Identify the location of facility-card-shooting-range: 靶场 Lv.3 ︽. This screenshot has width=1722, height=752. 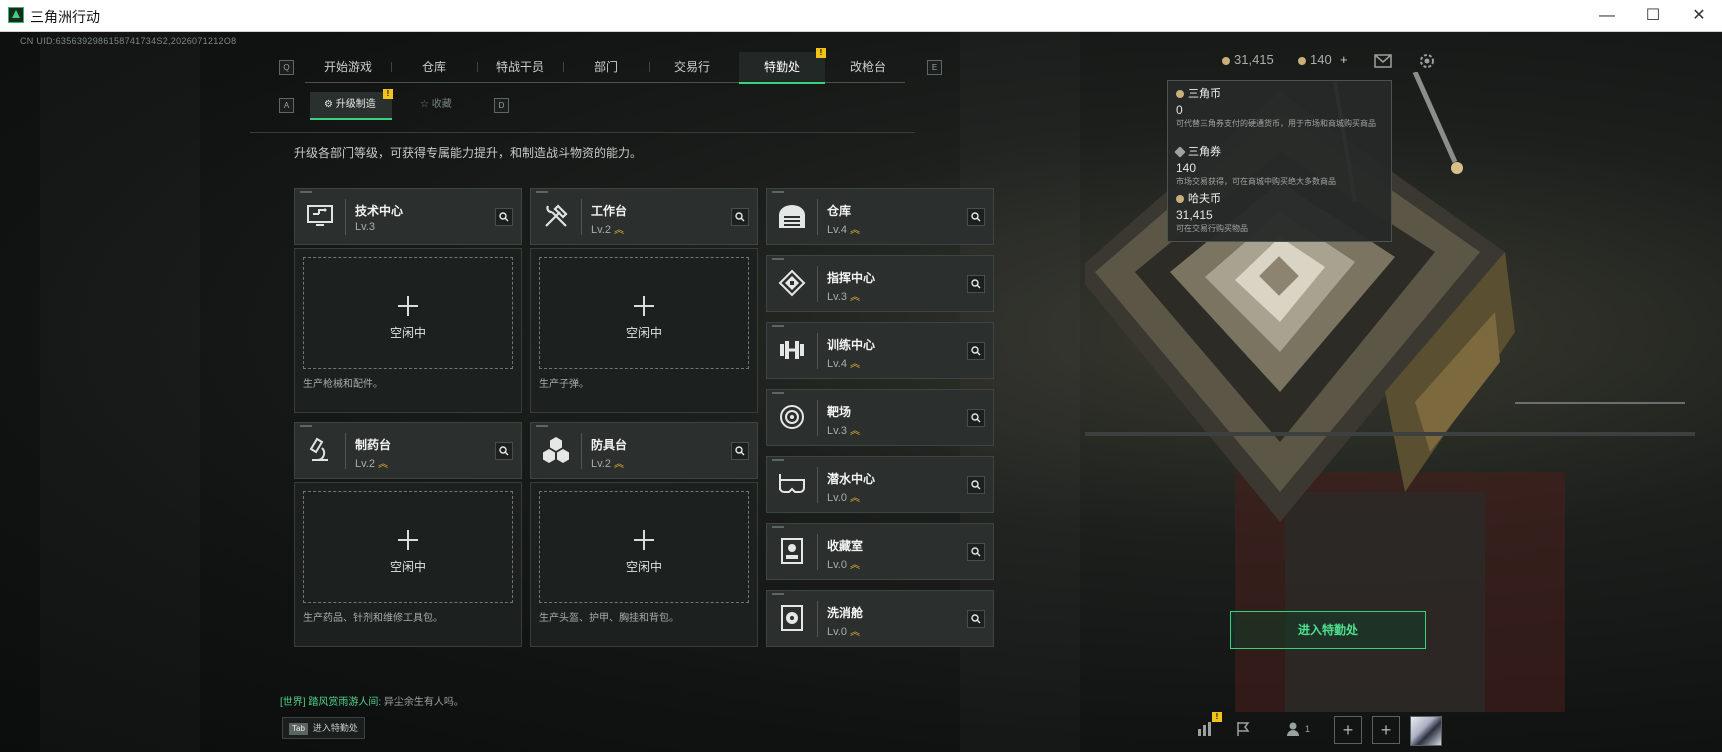
(880, 417).